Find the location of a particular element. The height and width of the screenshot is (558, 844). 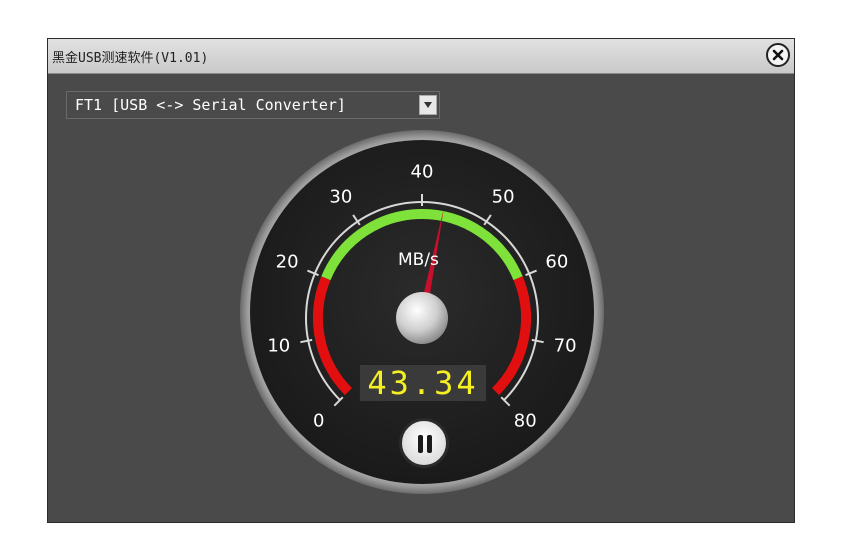

gauge-tick-label-60: 60 is located at coordinates (557, 262).